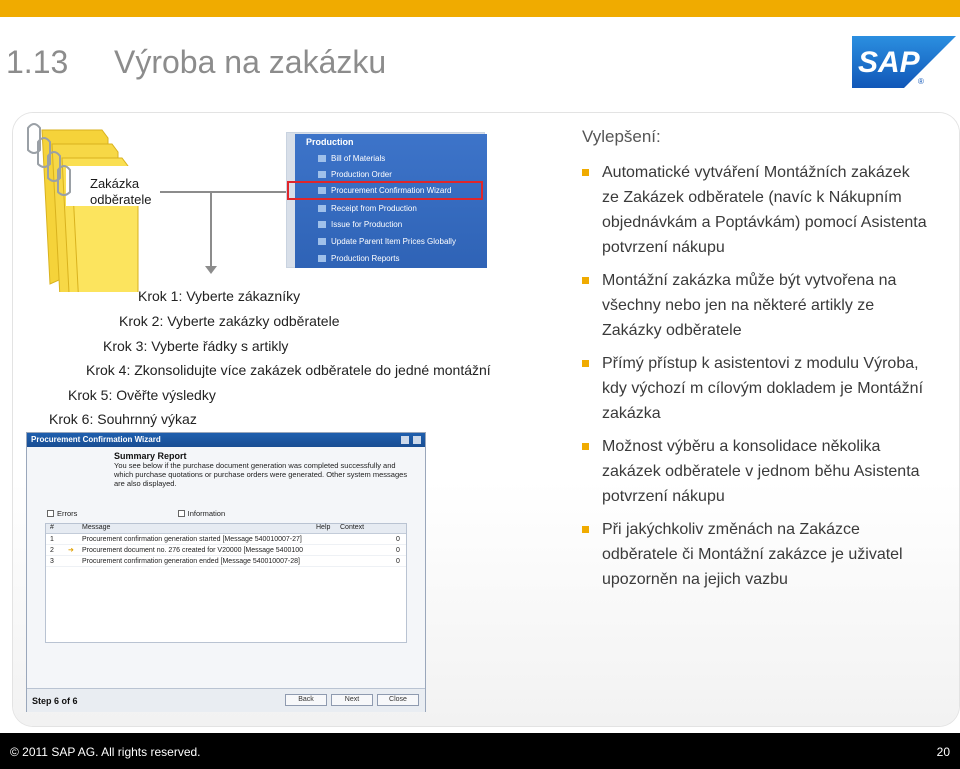 The image size is (960, 769). I want to click on bullet-line: zakázka, so click(631, 413).